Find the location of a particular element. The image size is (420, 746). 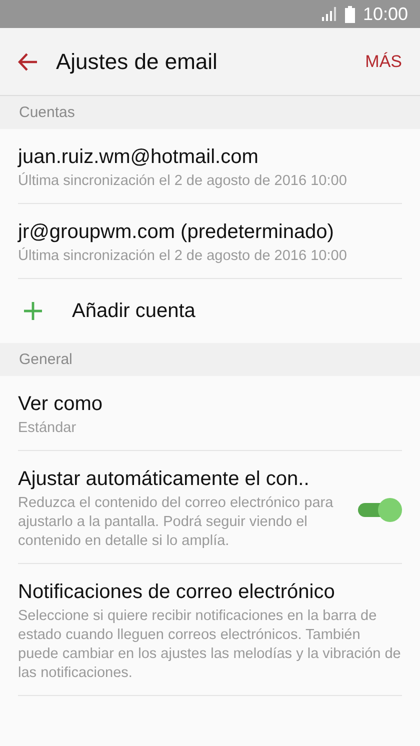

setting-title: Ver como is located at coordinates (61, 404).